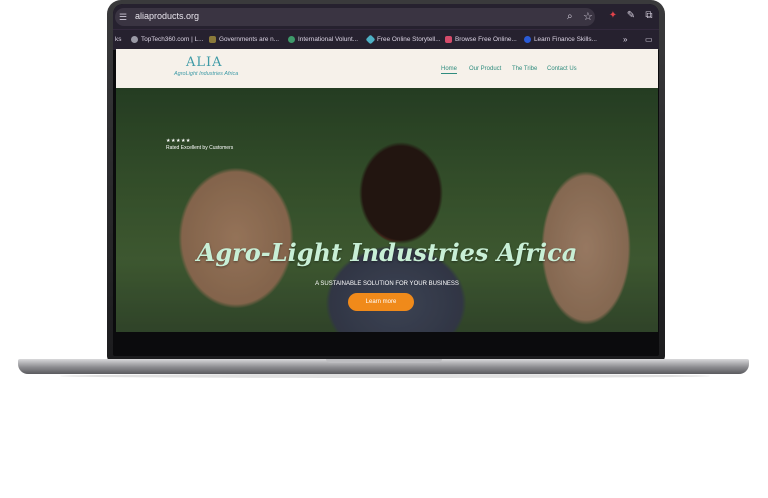  Describe the element at coordinates (355, 17) in the screenshot. I see `address-bar: ☰ aliaproducts.org ⌕ ☆` at that location.